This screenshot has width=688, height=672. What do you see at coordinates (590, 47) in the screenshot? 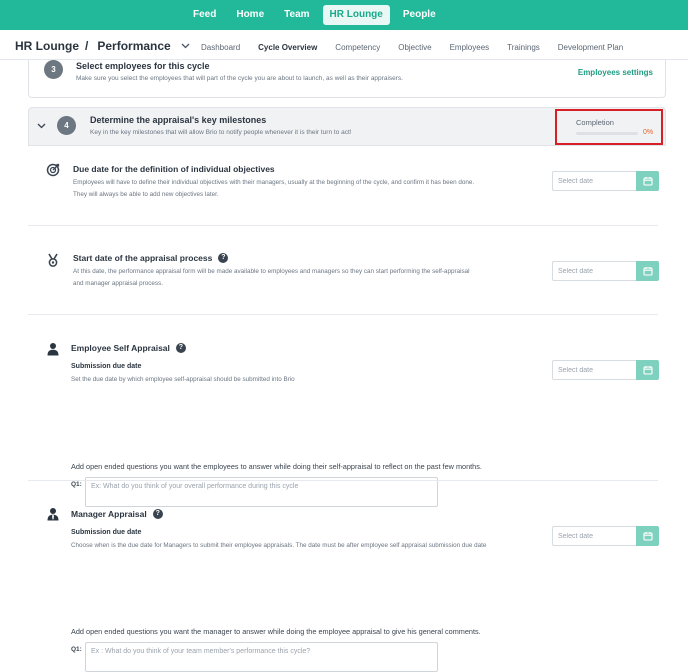
I see `subnav-development-plan: Development Plan` at bounding box center [590, 47].